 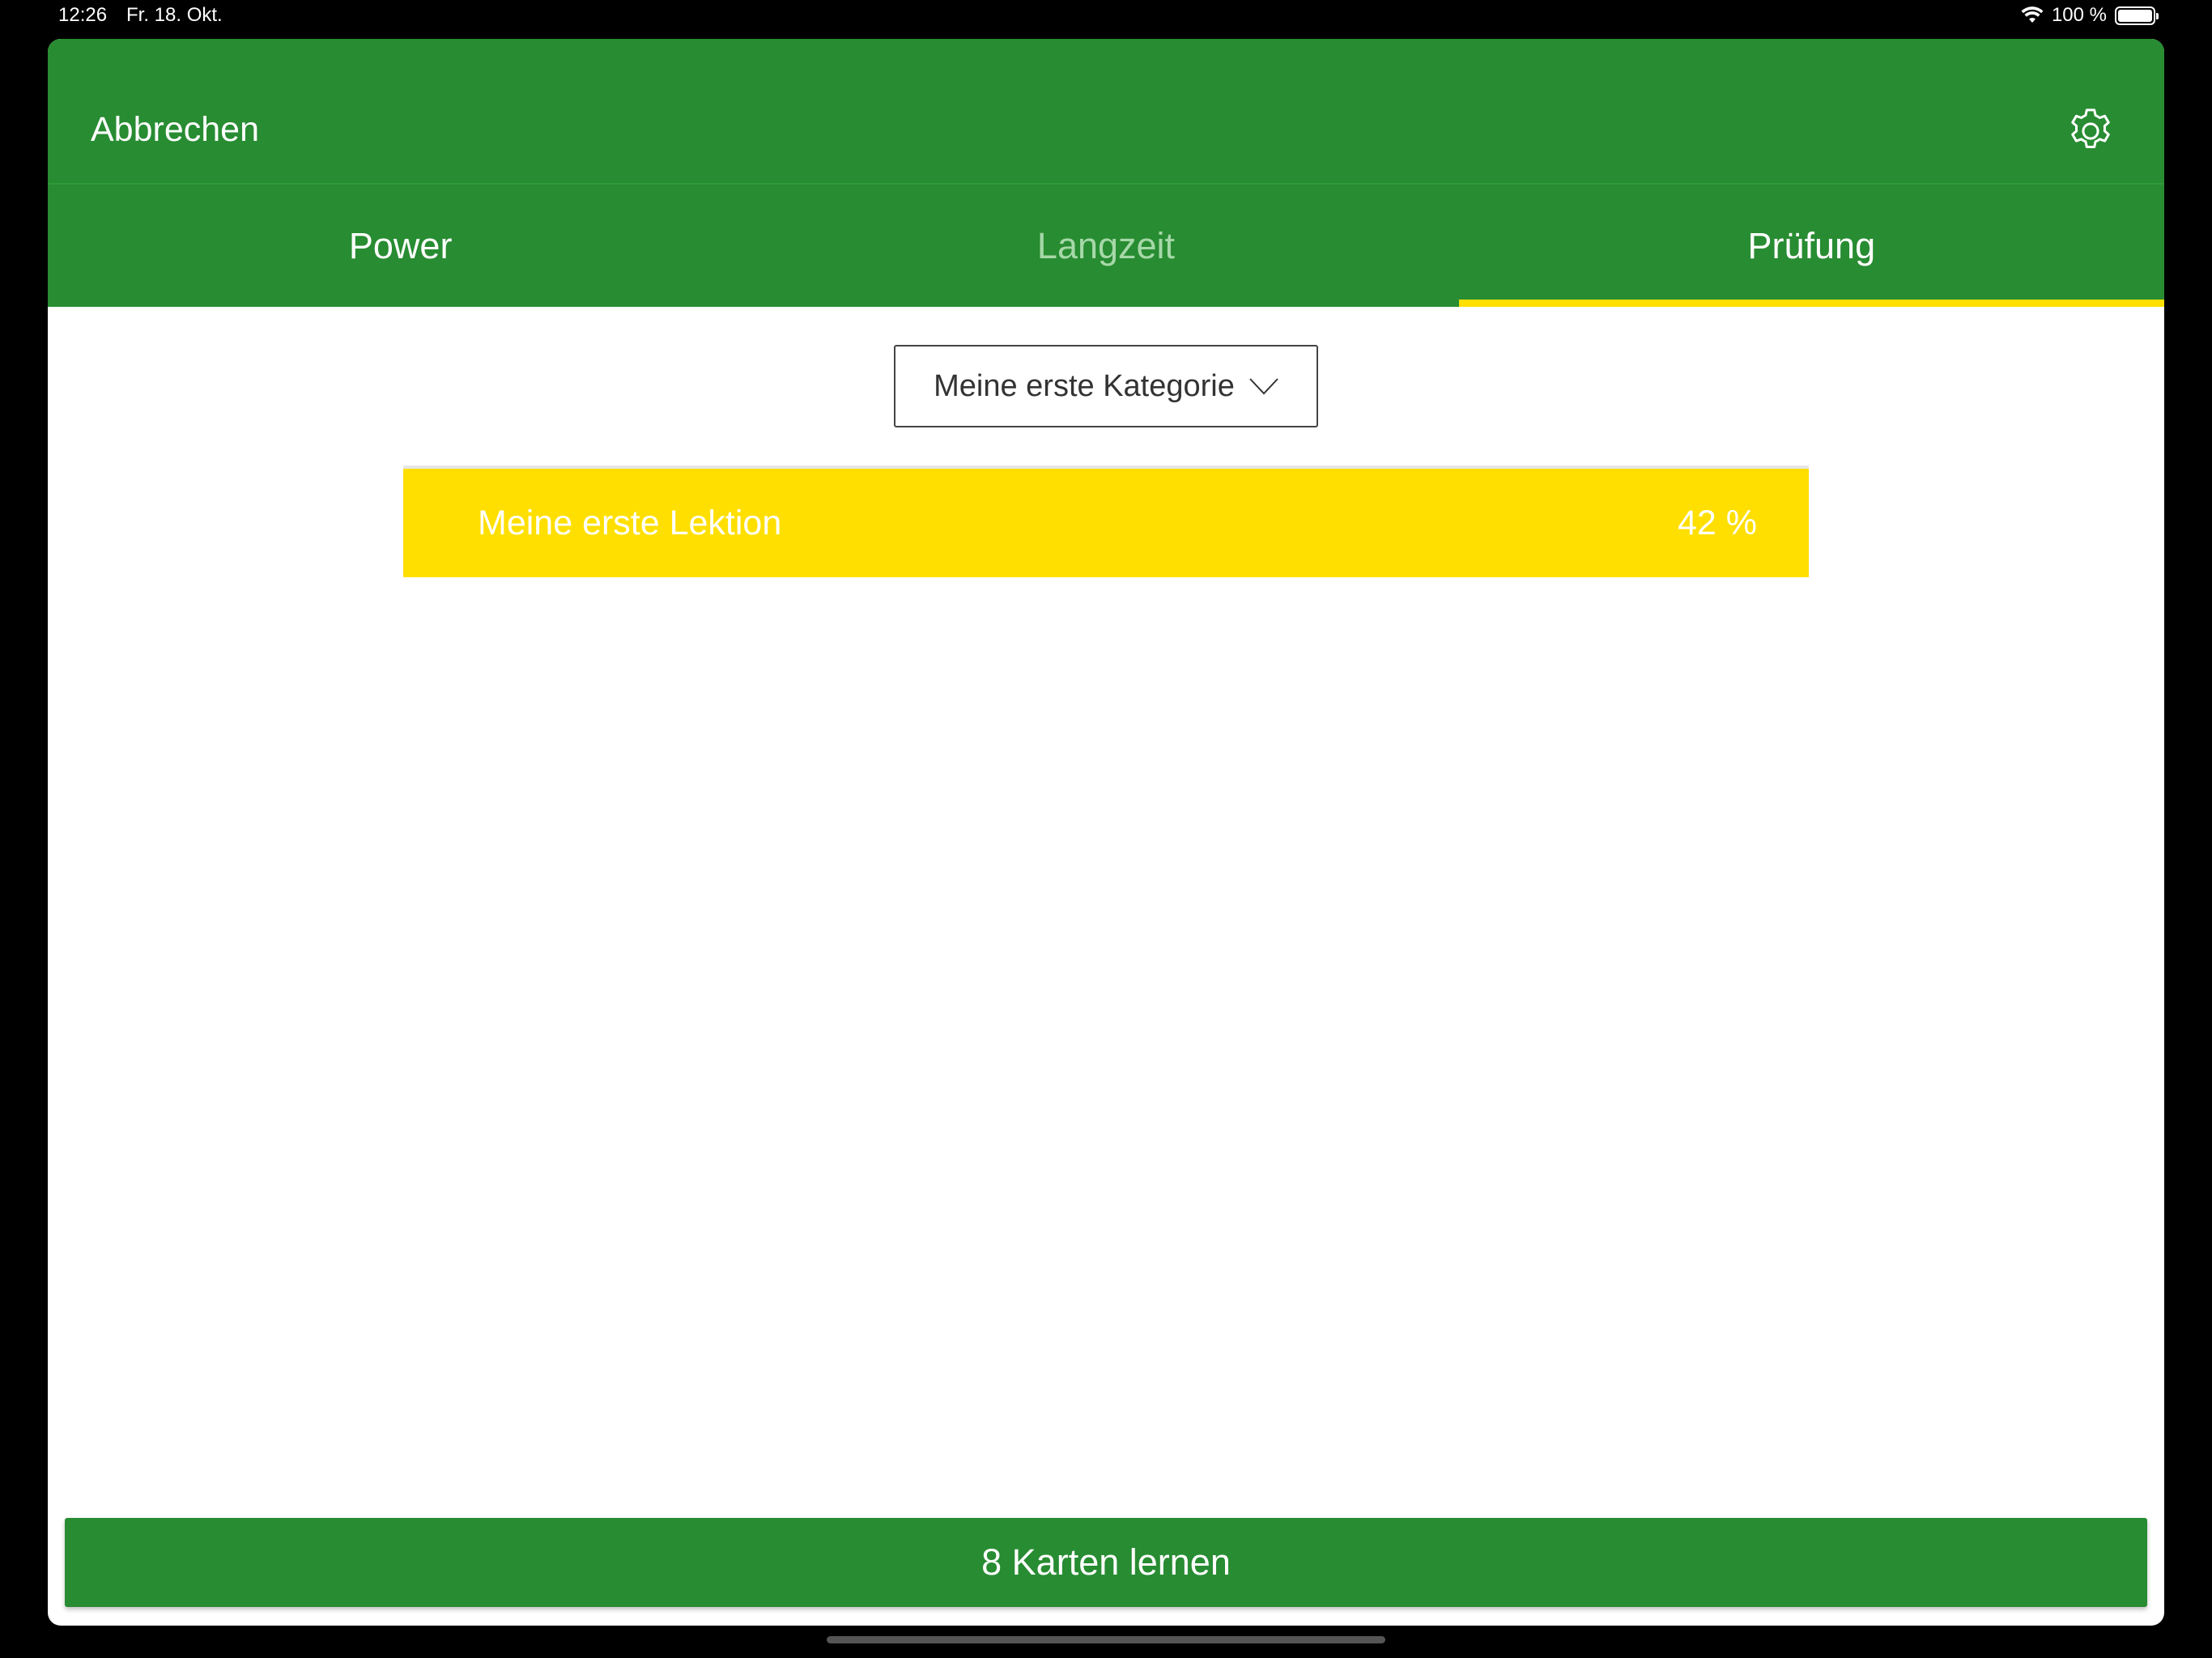 I want to click on tab-label: Power, so click(x=401, y=245).